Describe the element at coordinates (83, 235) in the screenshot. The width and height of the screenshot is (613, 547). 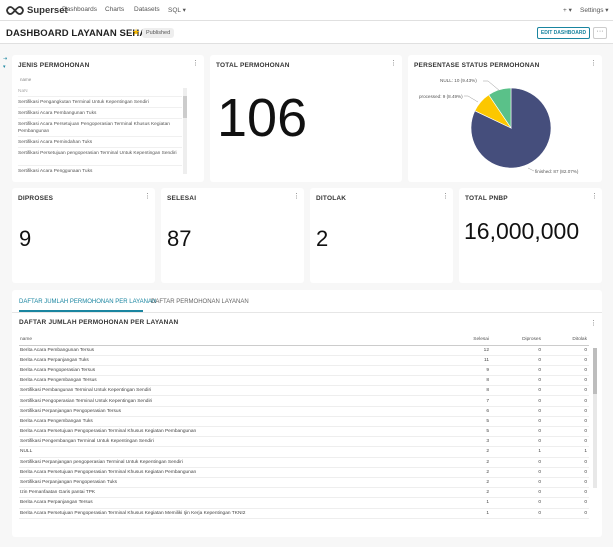
I see `diproses-card: DIPROSES ⋮ 9` at that location.